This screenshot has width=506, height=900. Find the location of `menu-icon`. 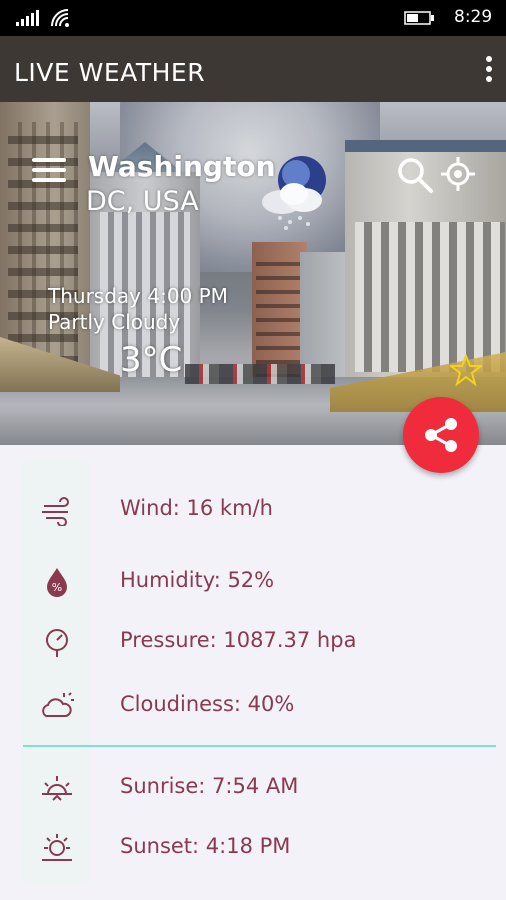

menu-icon is located at coordinates (49, 170).